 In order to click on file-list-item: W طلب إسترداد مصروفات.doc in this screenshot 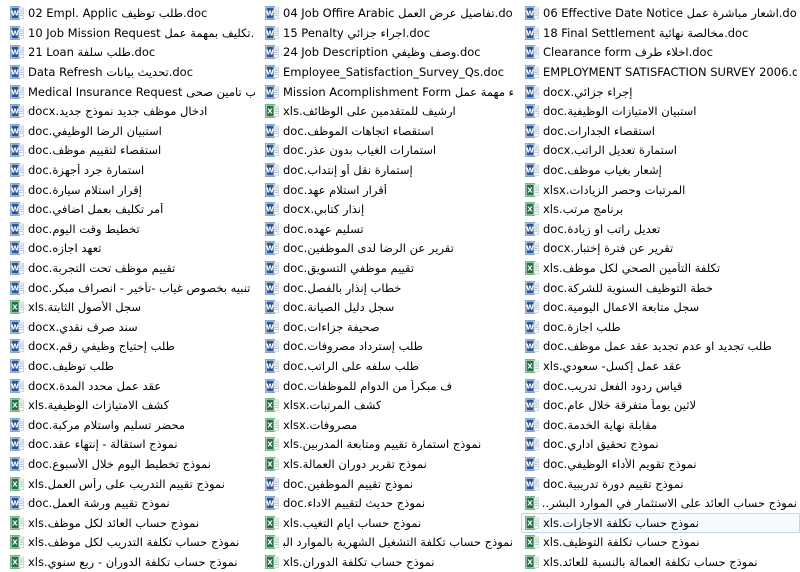, I will do `click(388, 347)`.